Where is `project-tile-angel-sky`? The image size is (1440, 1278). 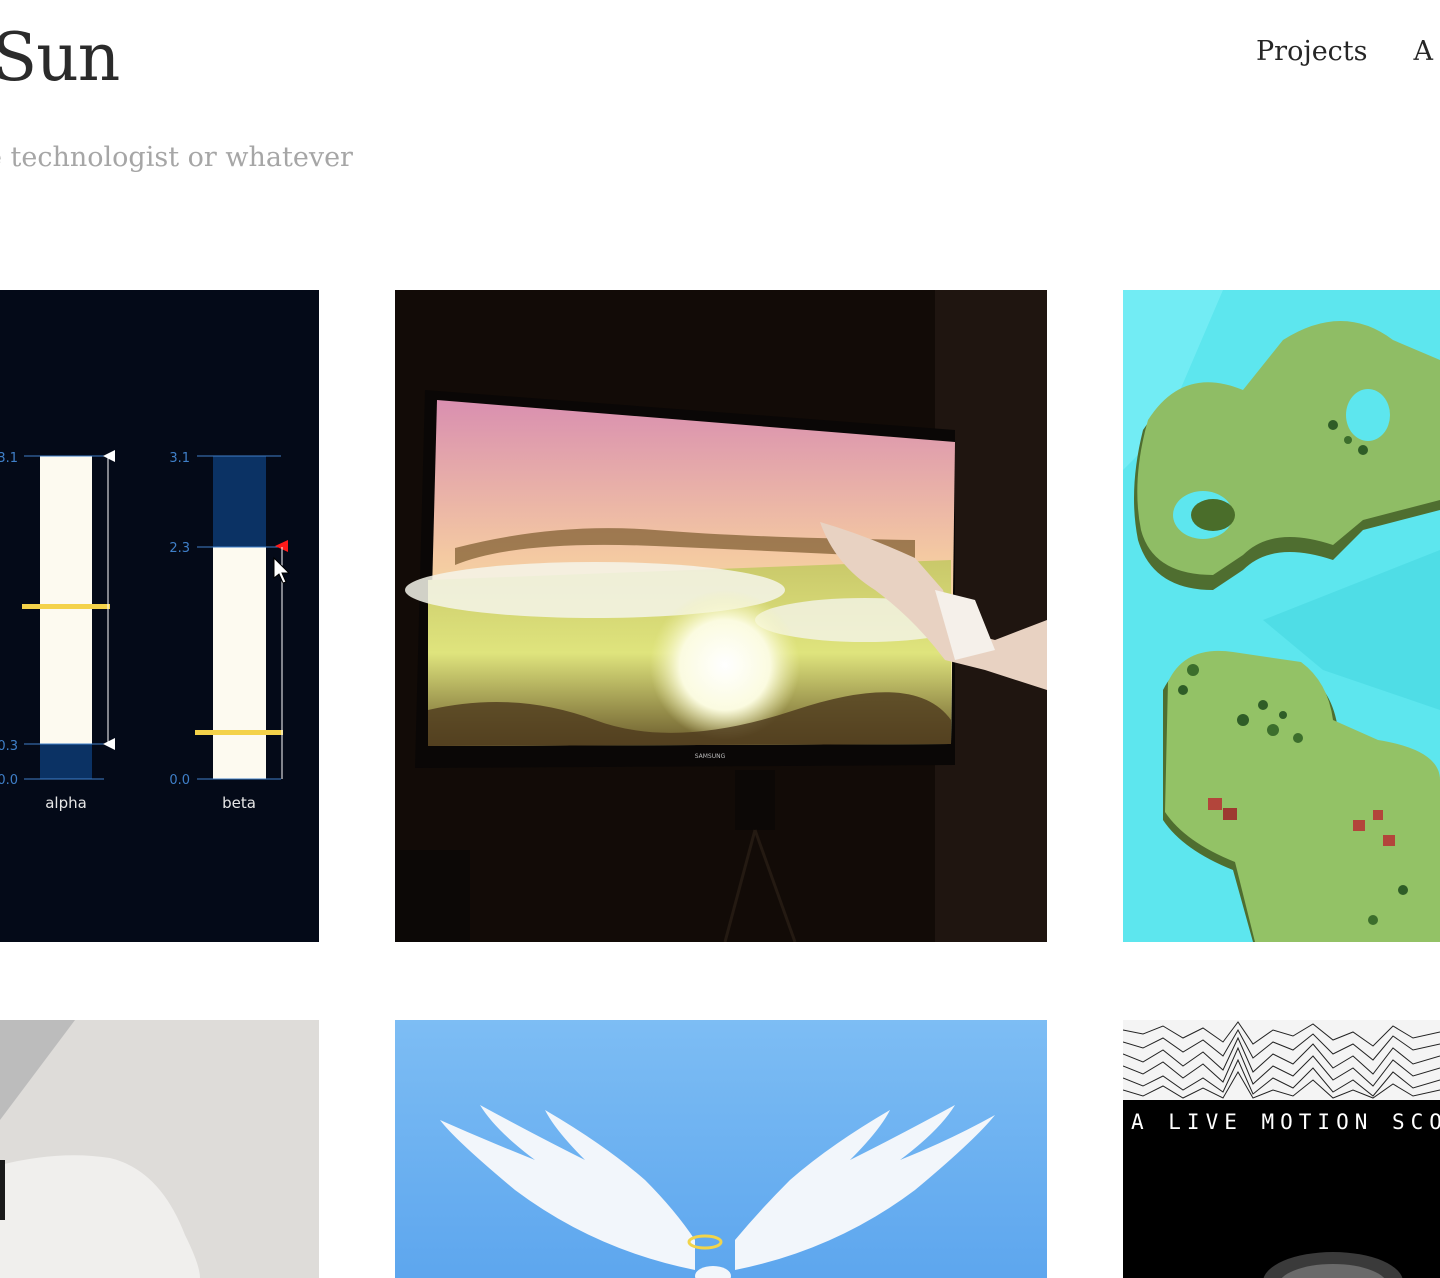 project-tile-angel-sky is located at coordinates (721, 1149).